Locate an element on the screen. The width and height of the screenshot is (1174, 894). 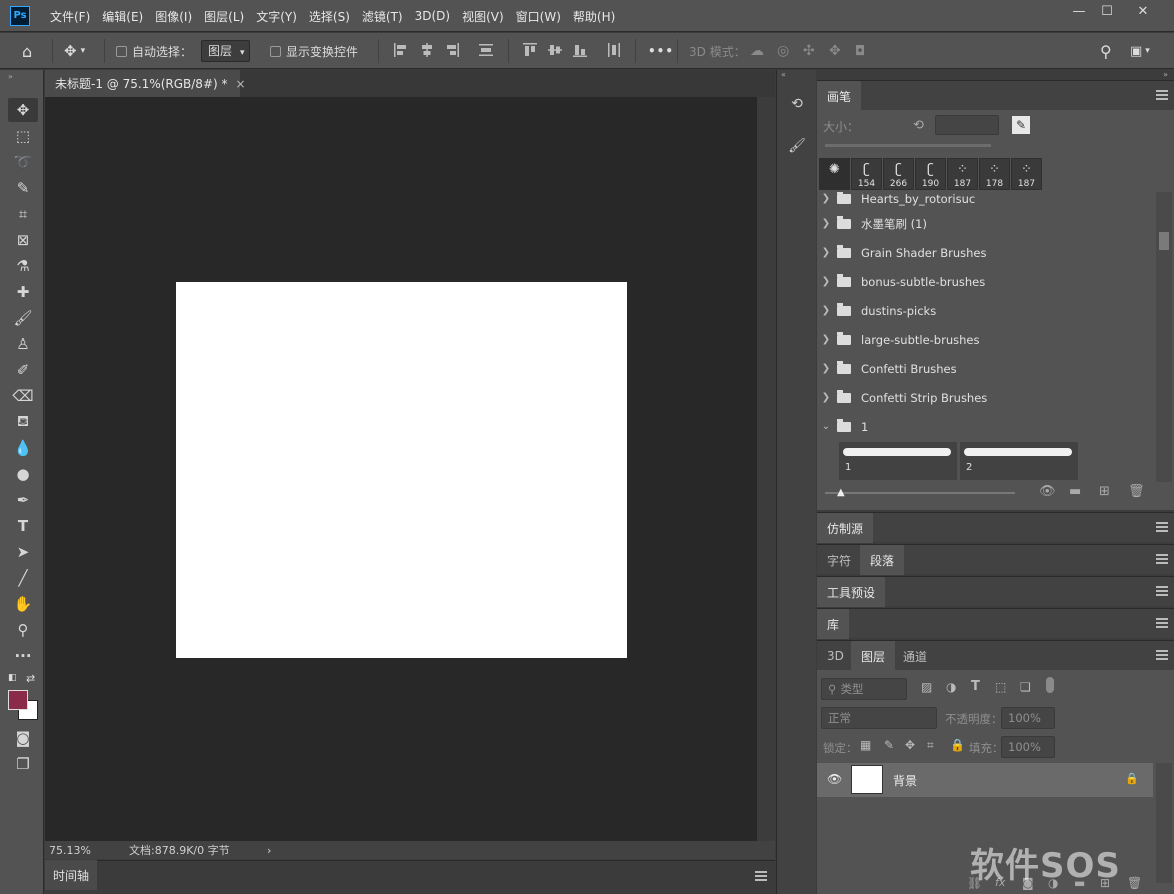
align-top-icon is located at coordinates (530, 50).